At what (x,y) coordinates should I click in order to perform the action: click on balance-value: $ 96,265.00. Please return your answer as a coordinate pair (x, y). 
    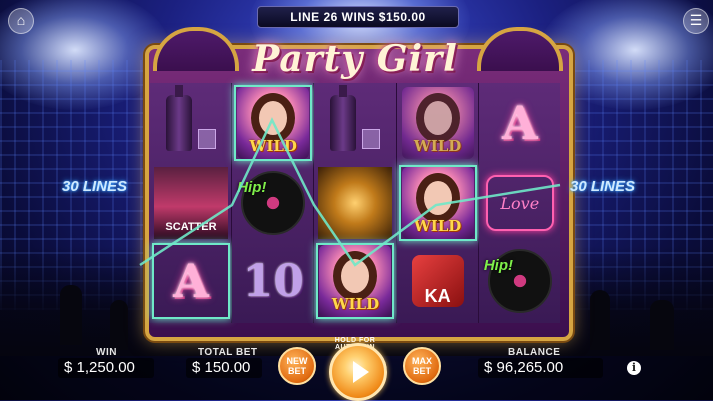
    Looking at the image, I should click on (540, 368).